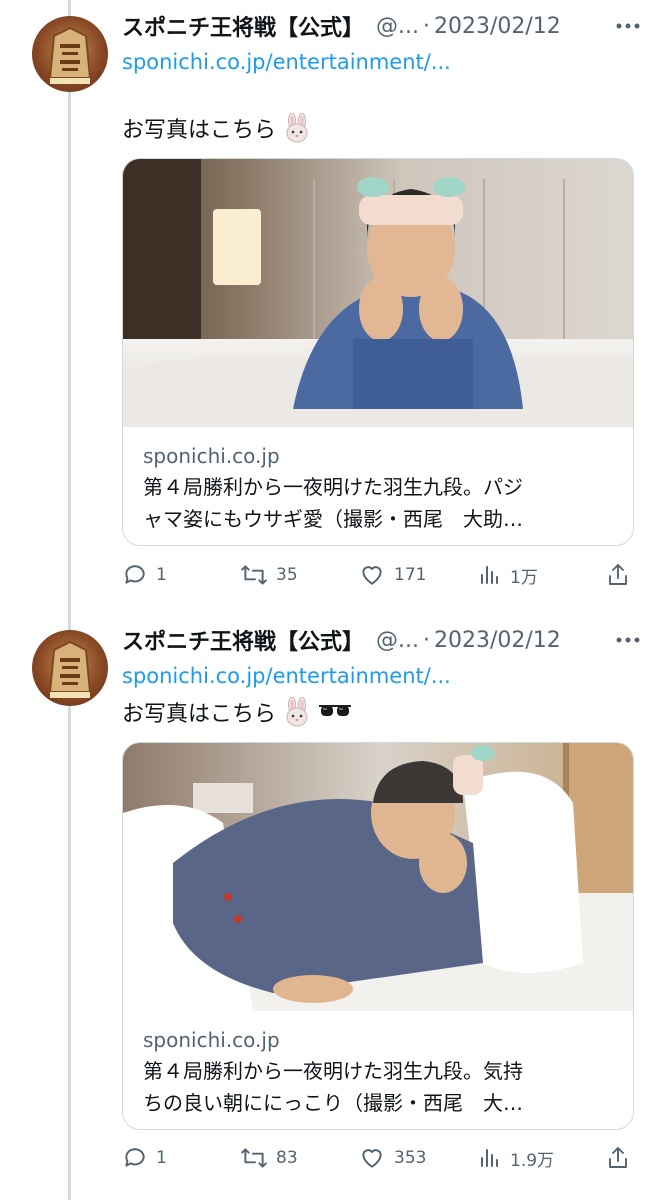 The width and height of the screenshot is (666, 1200). What do you see at coordinates (392, 1158) in the screenshot?
I see `like-button: 353` at bounding box center [392, 1158].